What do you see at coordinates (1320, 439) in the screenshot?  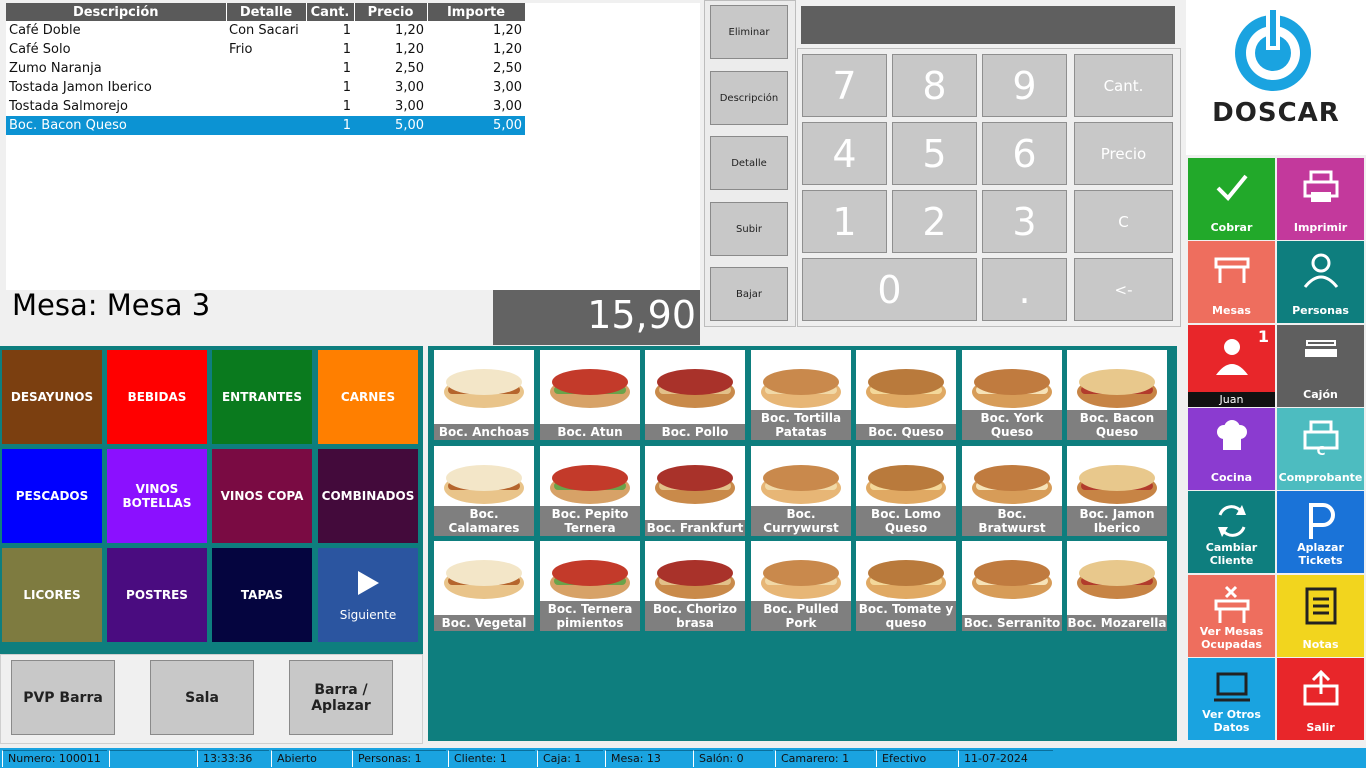 I see `receipt-printer-icon: C` at bounding box center [1320, 439].